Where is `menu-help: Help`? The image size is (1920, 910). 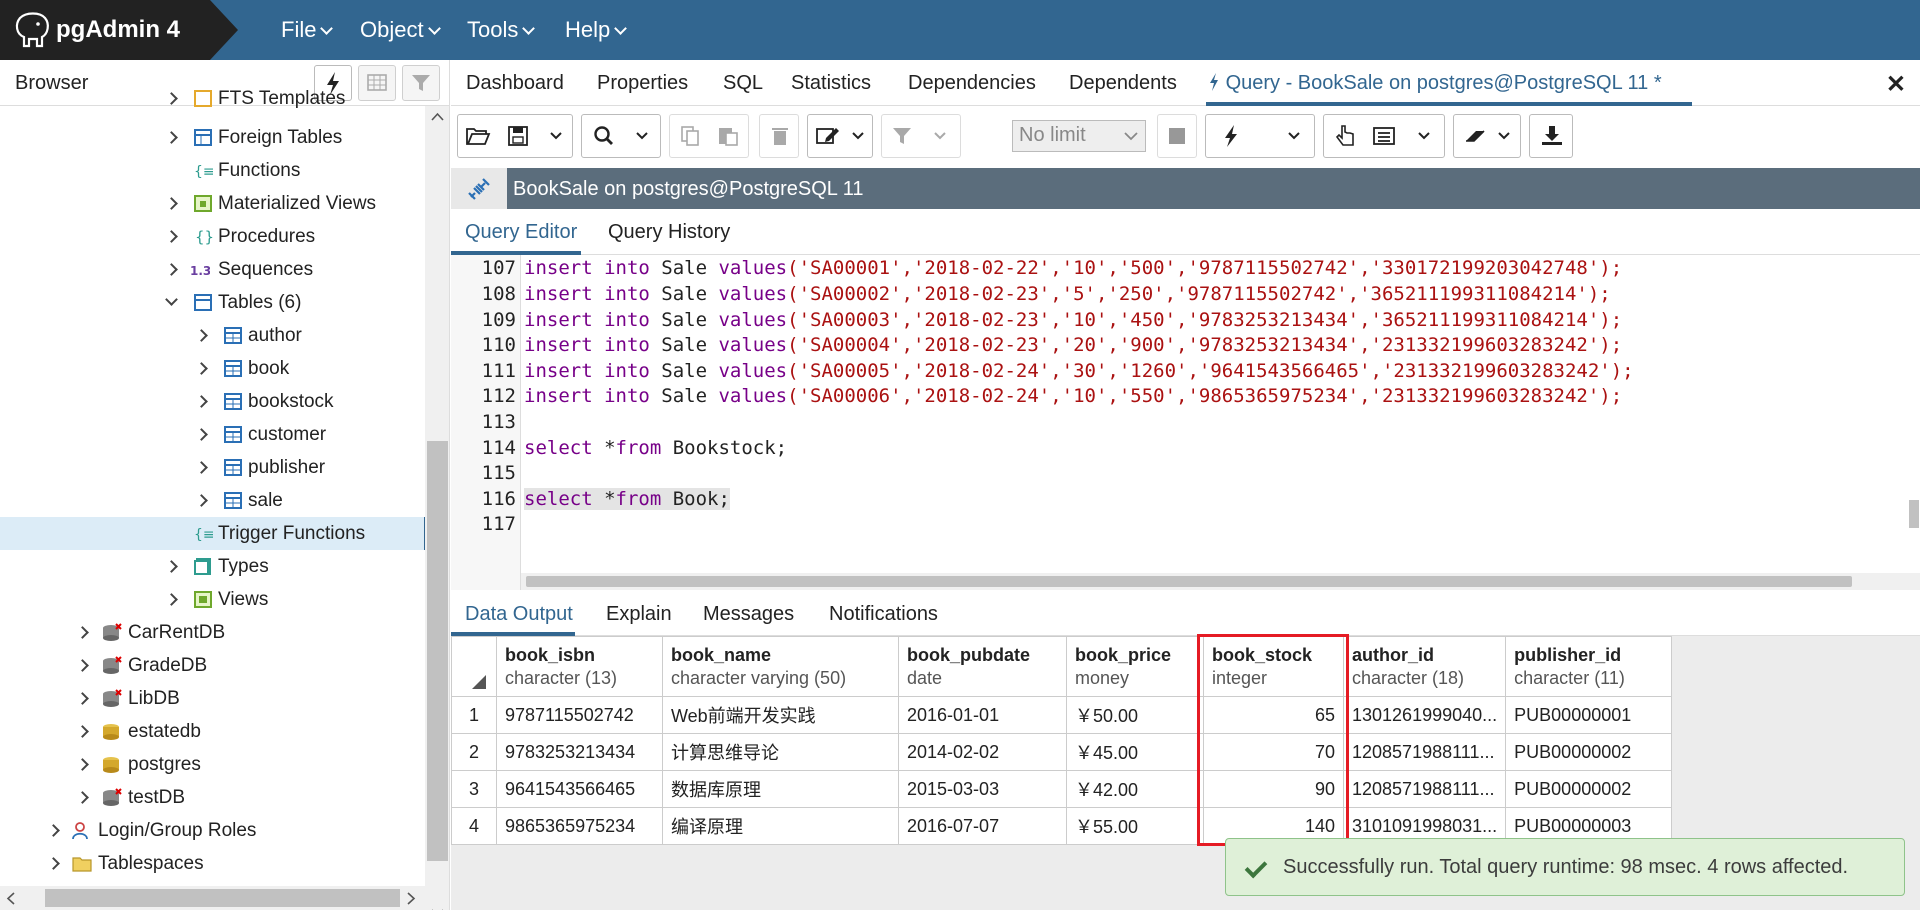
menu-help: Help is located at coordinates (596, 30).